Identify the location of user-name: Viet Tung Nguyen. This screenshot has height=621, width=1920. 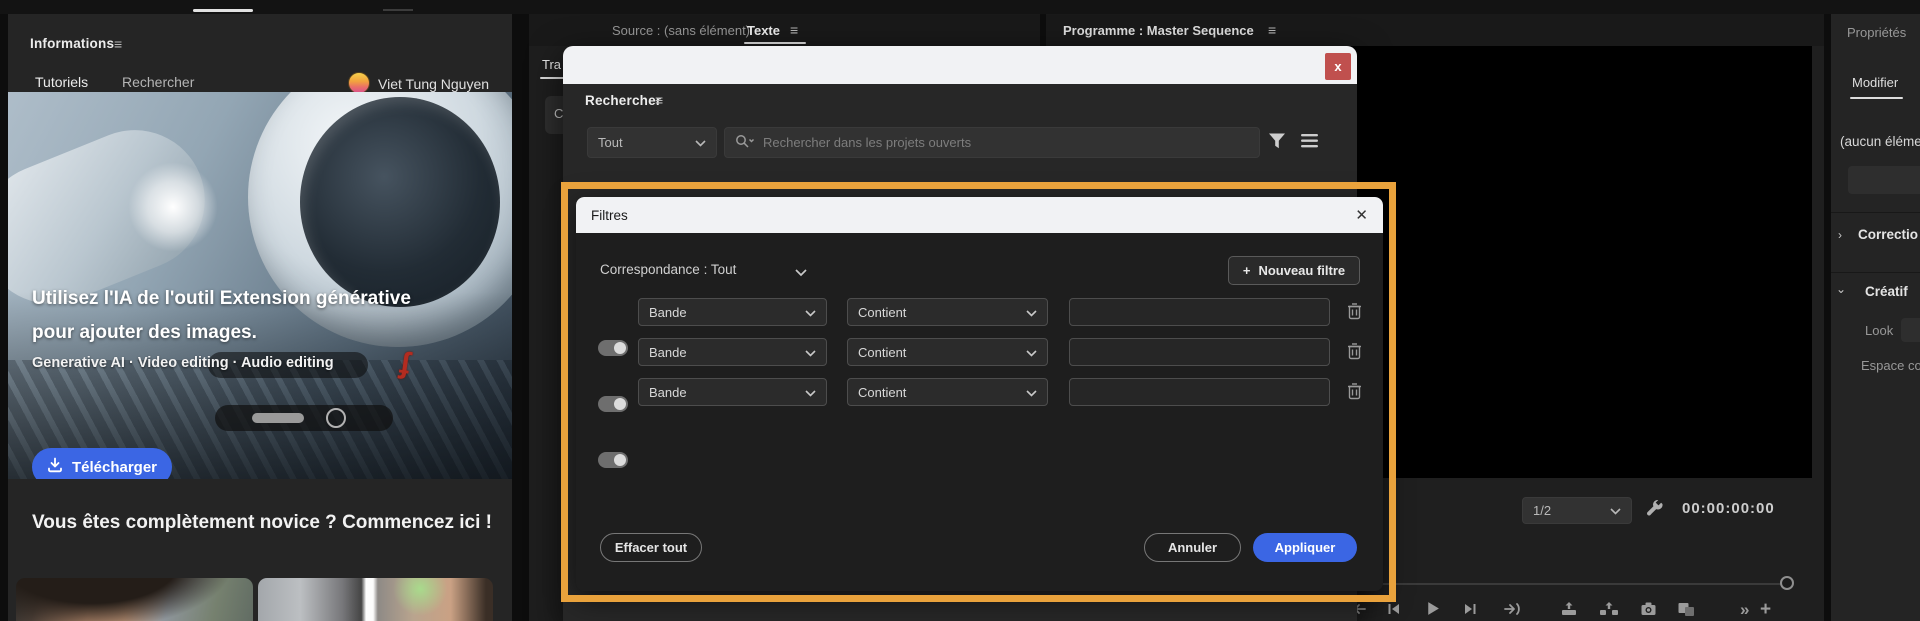
(434, 84).